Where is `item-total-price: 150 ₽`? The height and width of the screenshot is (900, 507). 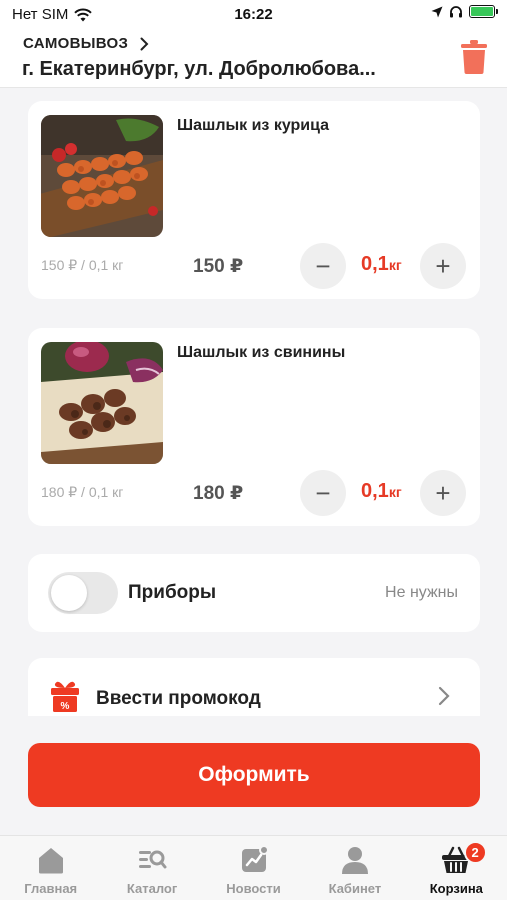
item-total-price: 150 ₽ is located at coordinates (218, 266).